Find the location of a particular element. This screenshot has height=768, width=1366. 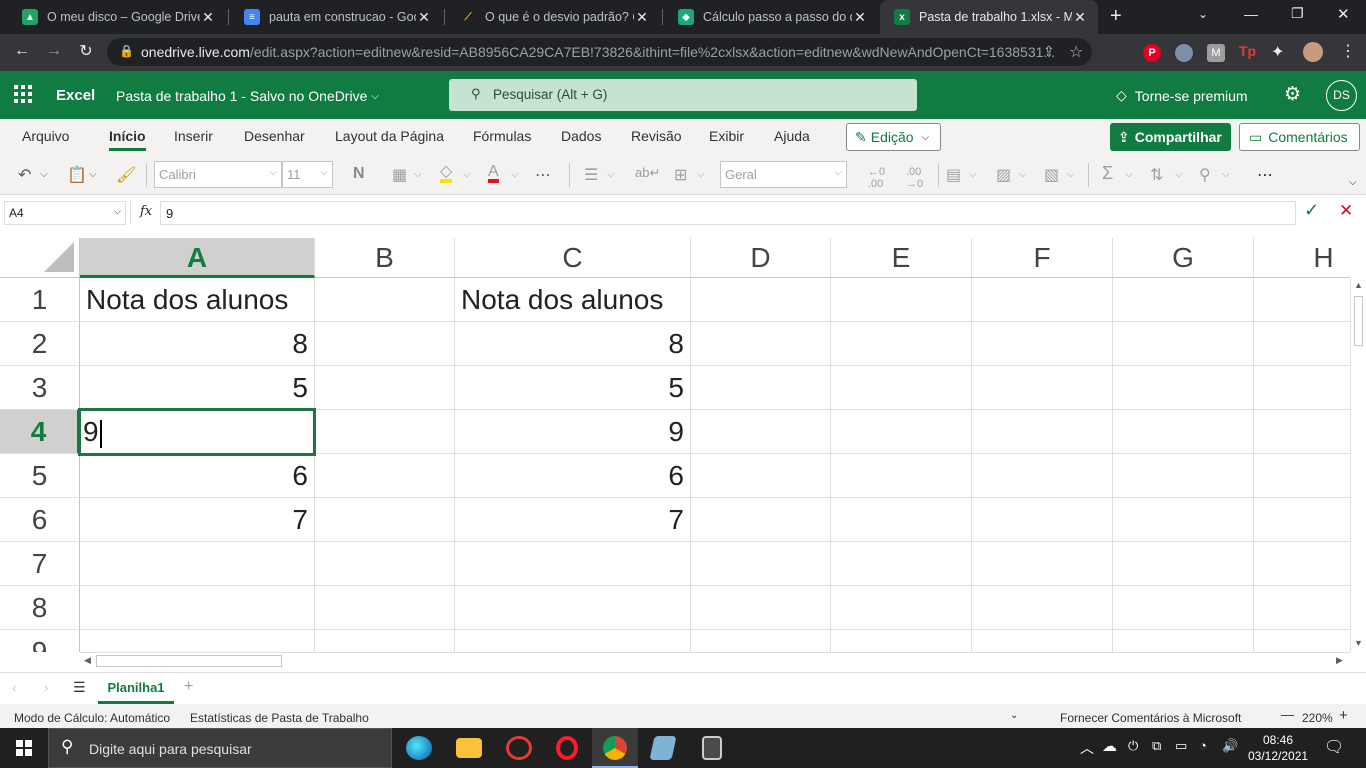

font-name-select: Calibri ⌵ is located at coordinates (218, 174).